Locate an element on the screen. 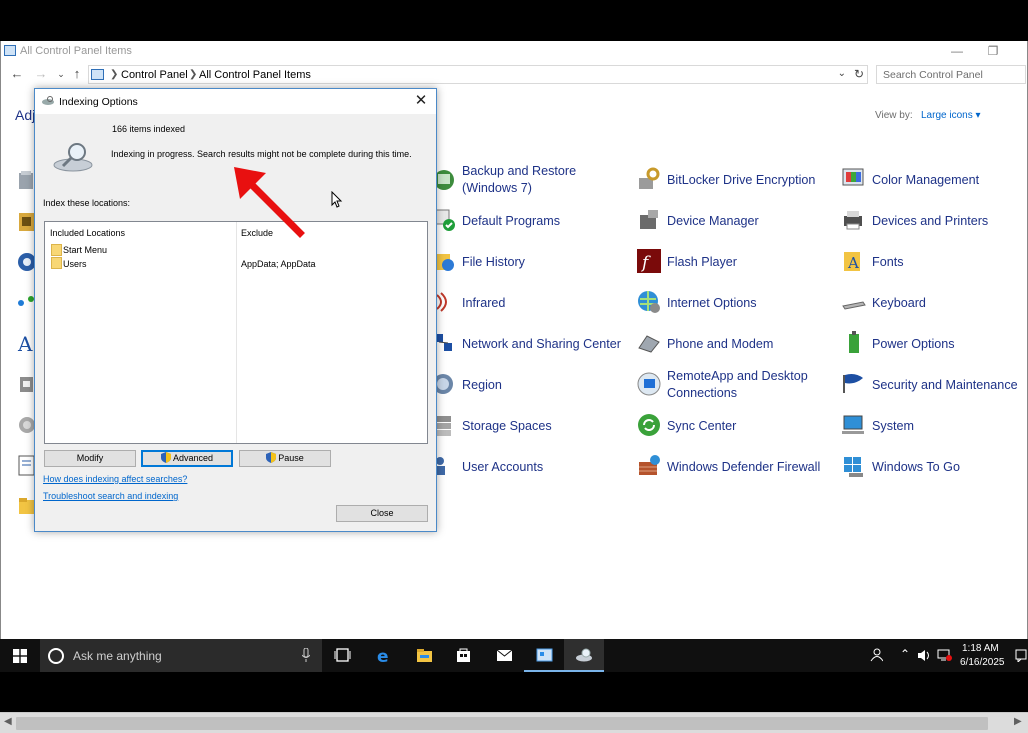  mouse-cursor-icon is located at coordinates (337, 199).